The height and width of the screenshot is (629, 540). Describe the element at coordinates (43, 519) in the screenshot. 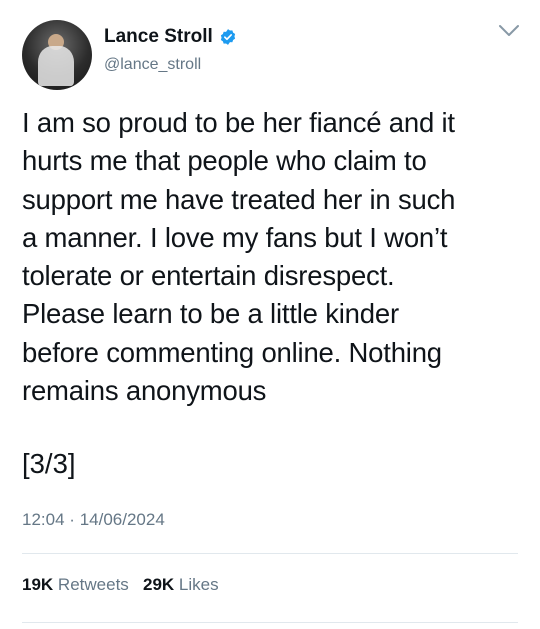

I see `tweet-time: 12:04` at that location.